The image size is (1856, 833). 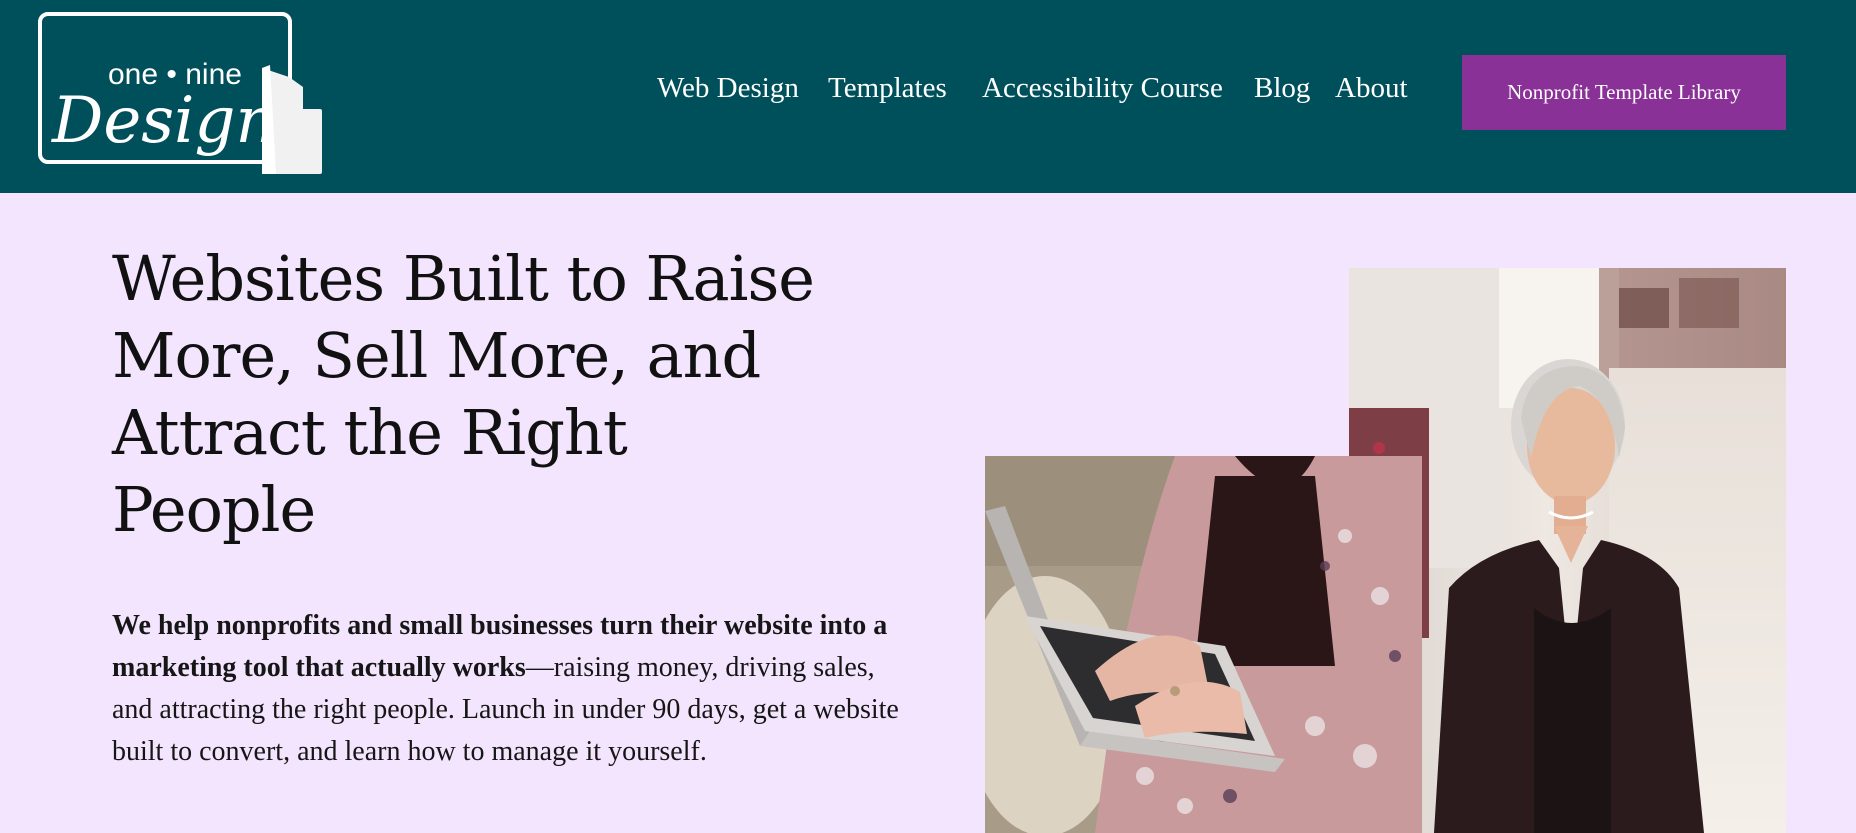 I want to click on logo-link: one • nine Design, so click(x=183, y=93).